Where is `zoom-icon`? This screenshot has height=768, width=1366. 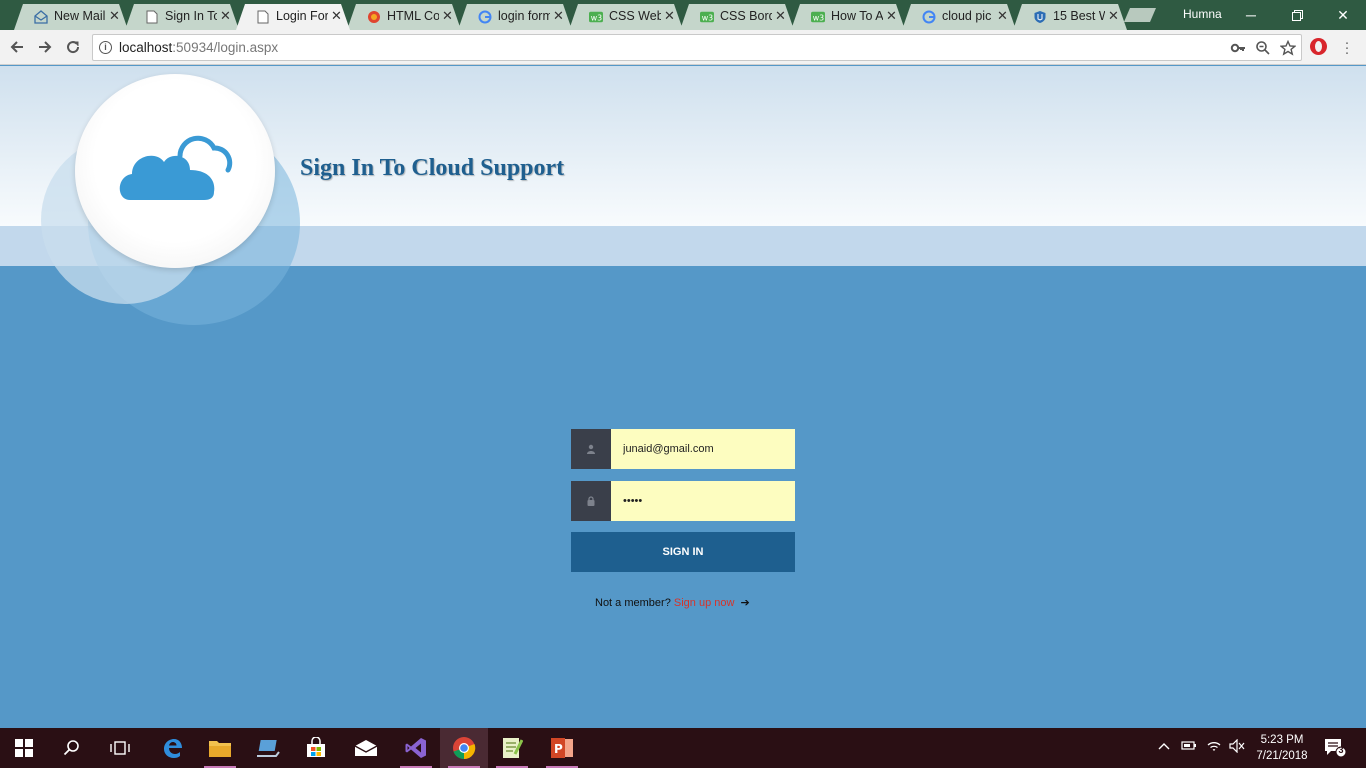 zoom-icon is located at coordinates (1263, 49).